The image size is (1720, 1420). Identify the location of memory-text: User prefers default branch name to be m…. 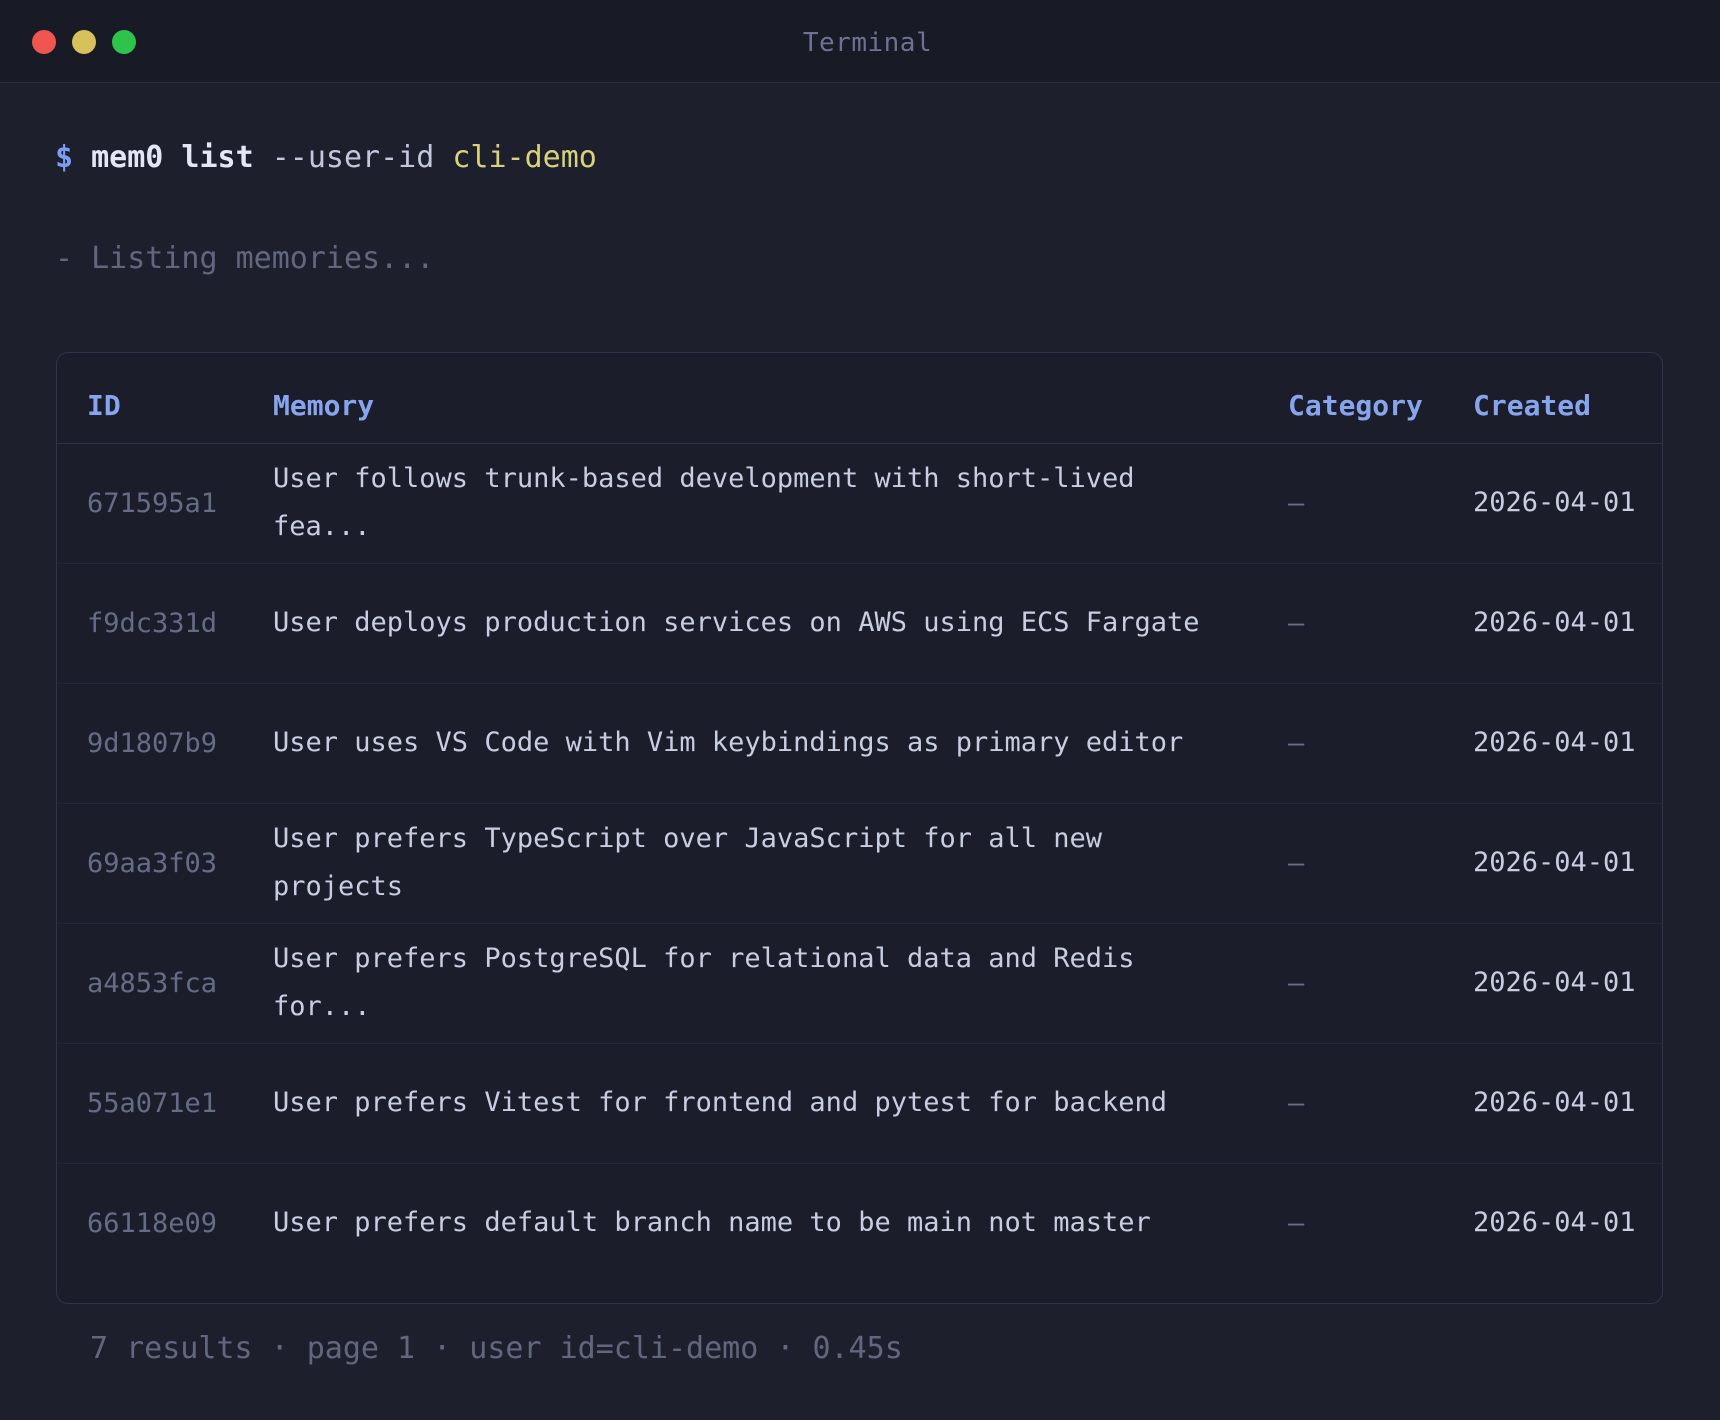
(712, 1222).